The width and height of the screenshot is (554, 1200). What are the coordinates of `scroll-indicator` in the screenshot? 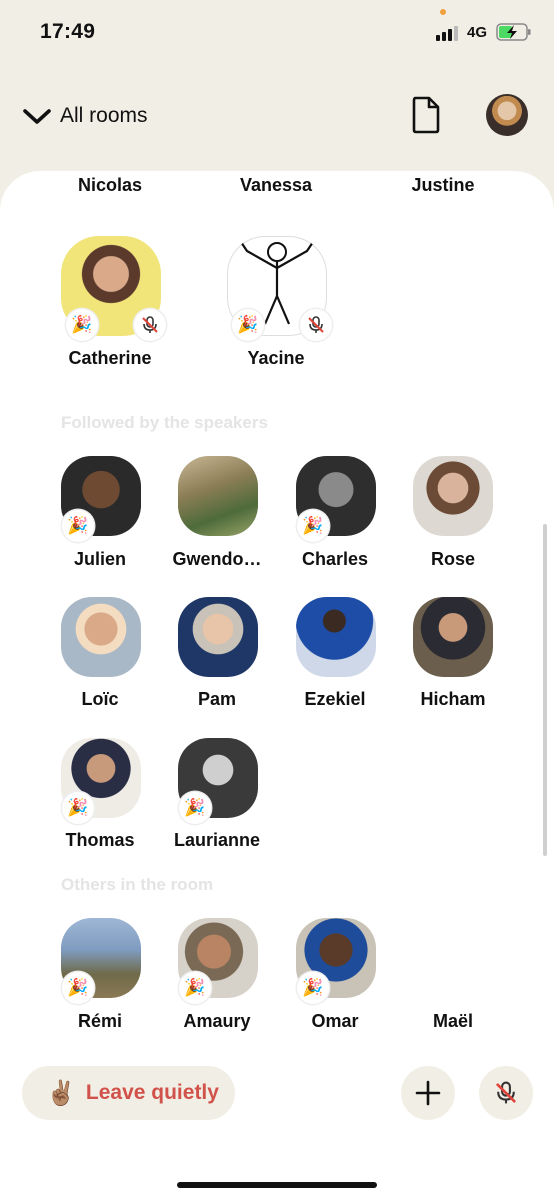 It's located at (545, 690).